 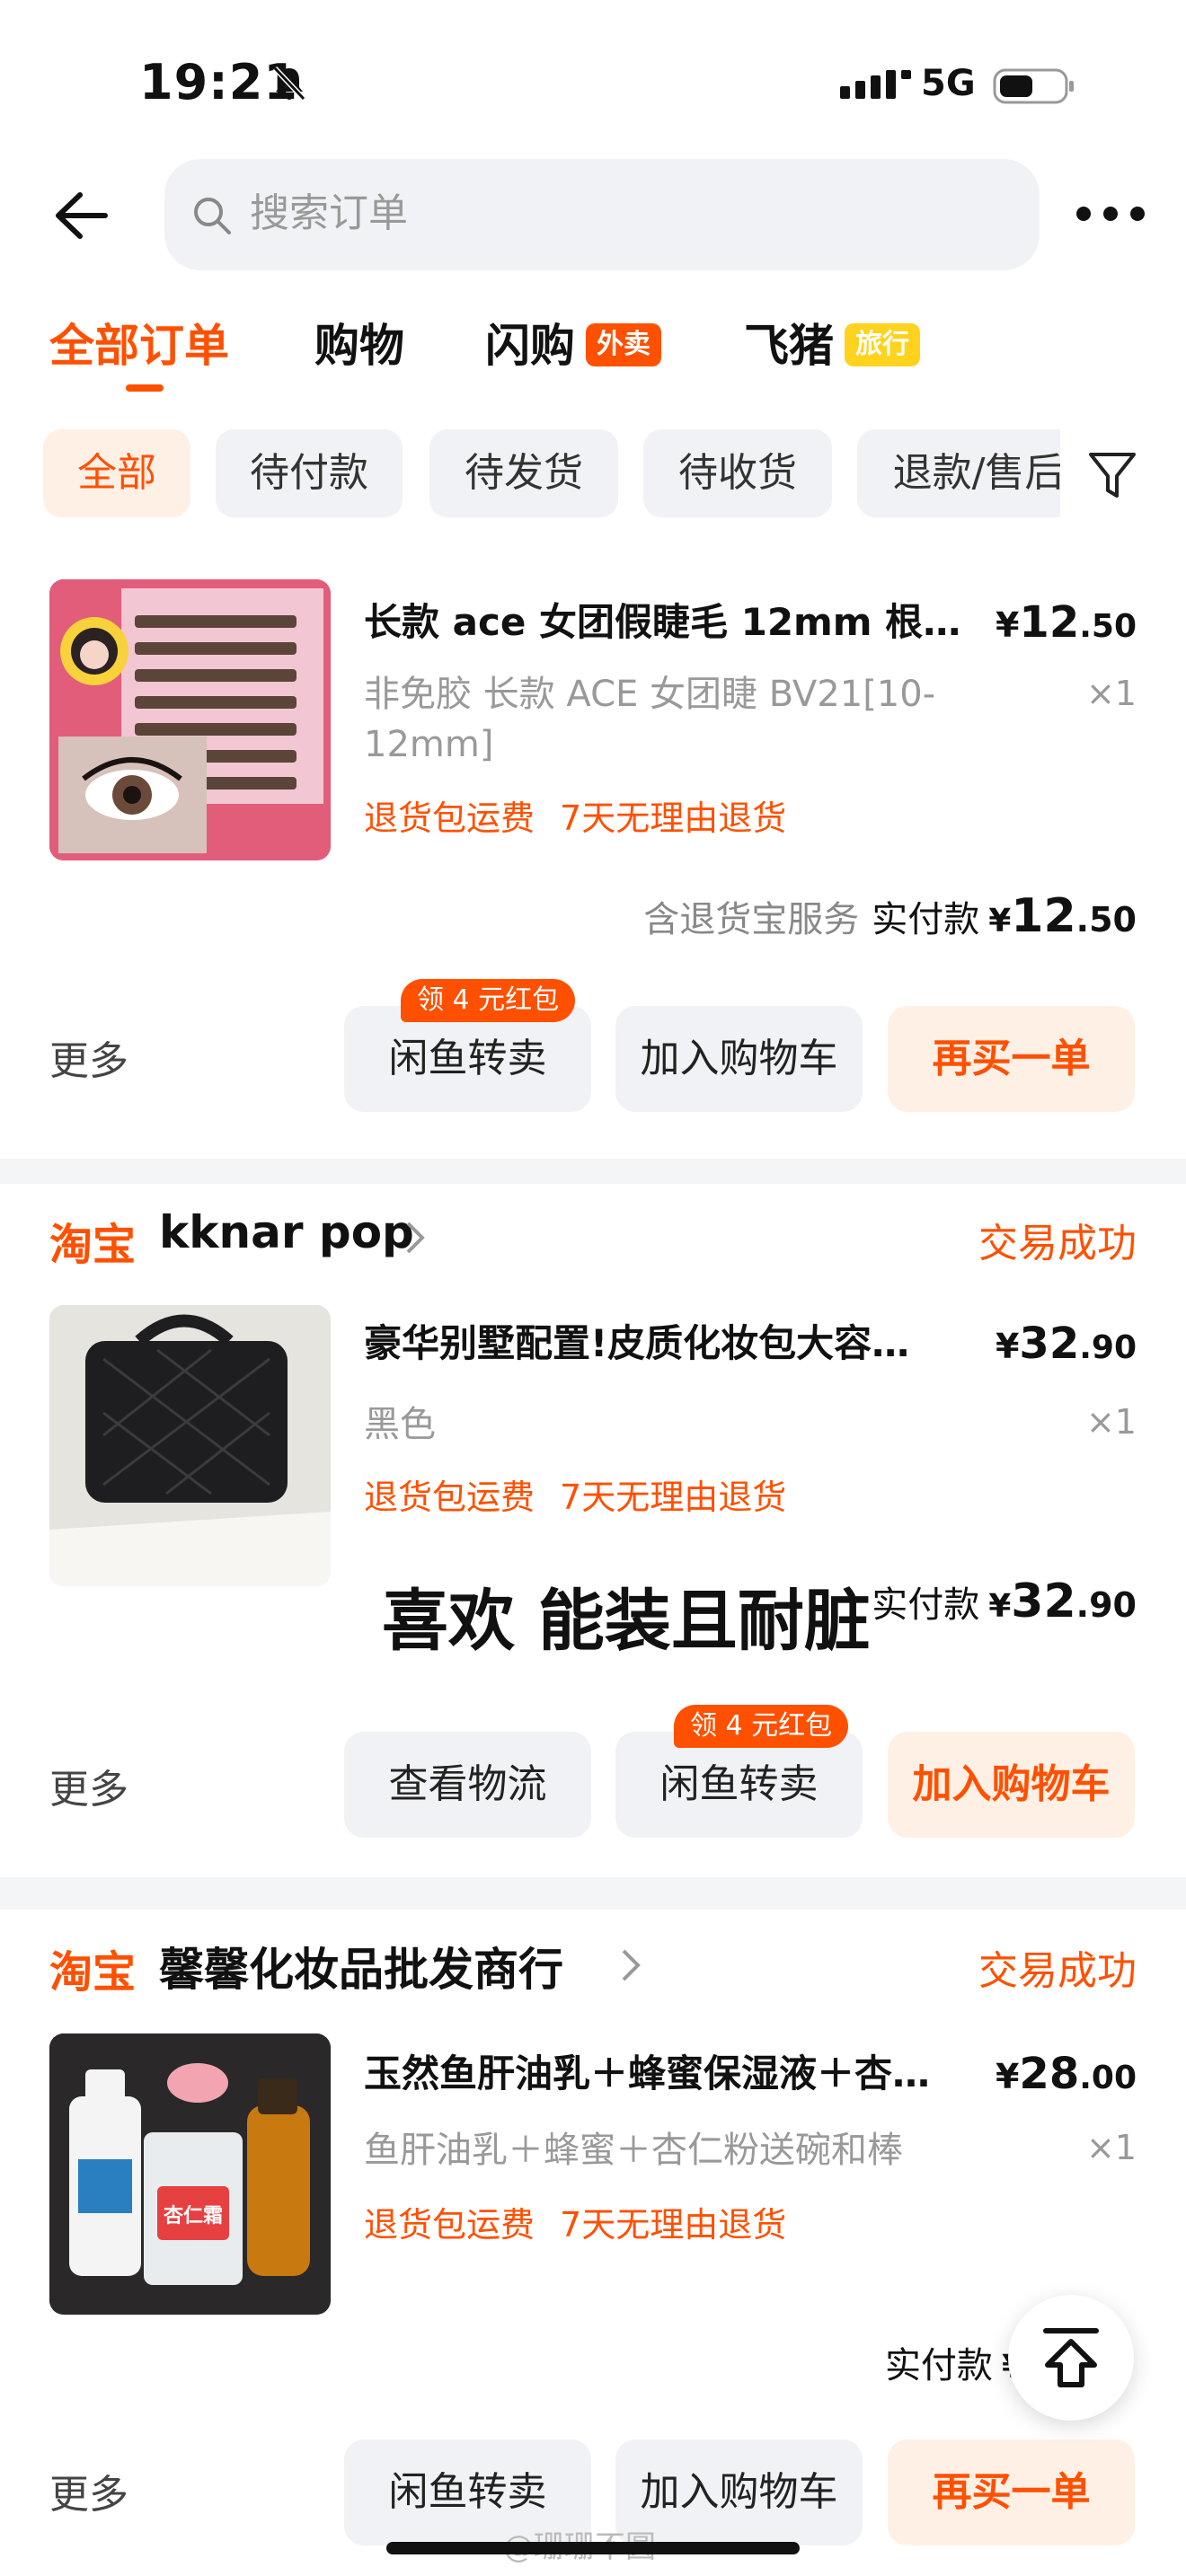 I want to click on search-placeholder: 搜索订单, so click(x=329, y=213).